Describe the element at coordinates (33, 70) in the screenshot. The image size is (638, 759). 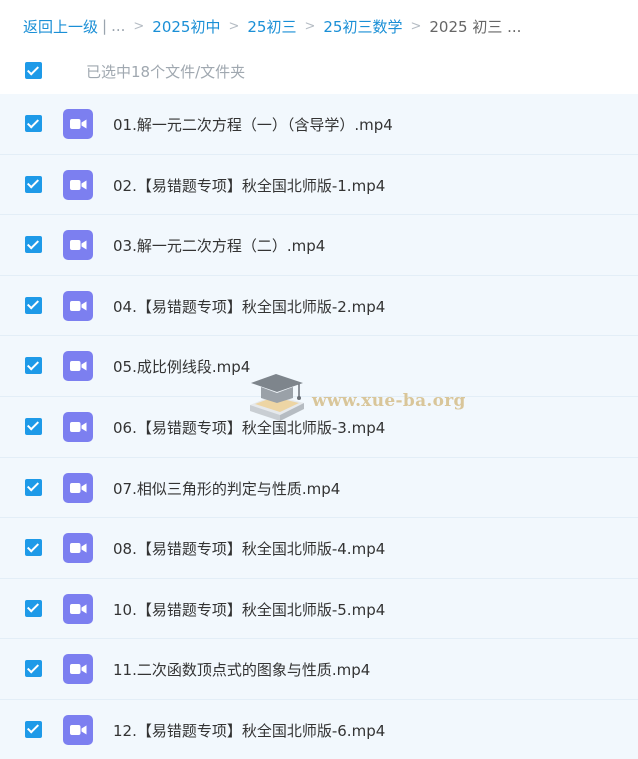
I see `select-all-checkbox` at that location.